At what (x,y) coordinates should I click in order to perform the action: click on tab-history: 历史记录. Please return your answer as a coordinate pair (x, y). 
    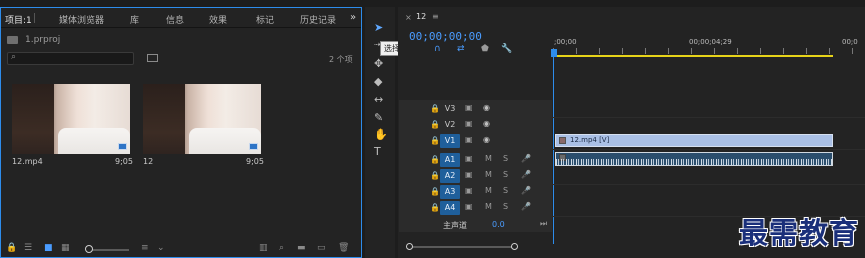
    Looking at the image, I should click on (318, 19).